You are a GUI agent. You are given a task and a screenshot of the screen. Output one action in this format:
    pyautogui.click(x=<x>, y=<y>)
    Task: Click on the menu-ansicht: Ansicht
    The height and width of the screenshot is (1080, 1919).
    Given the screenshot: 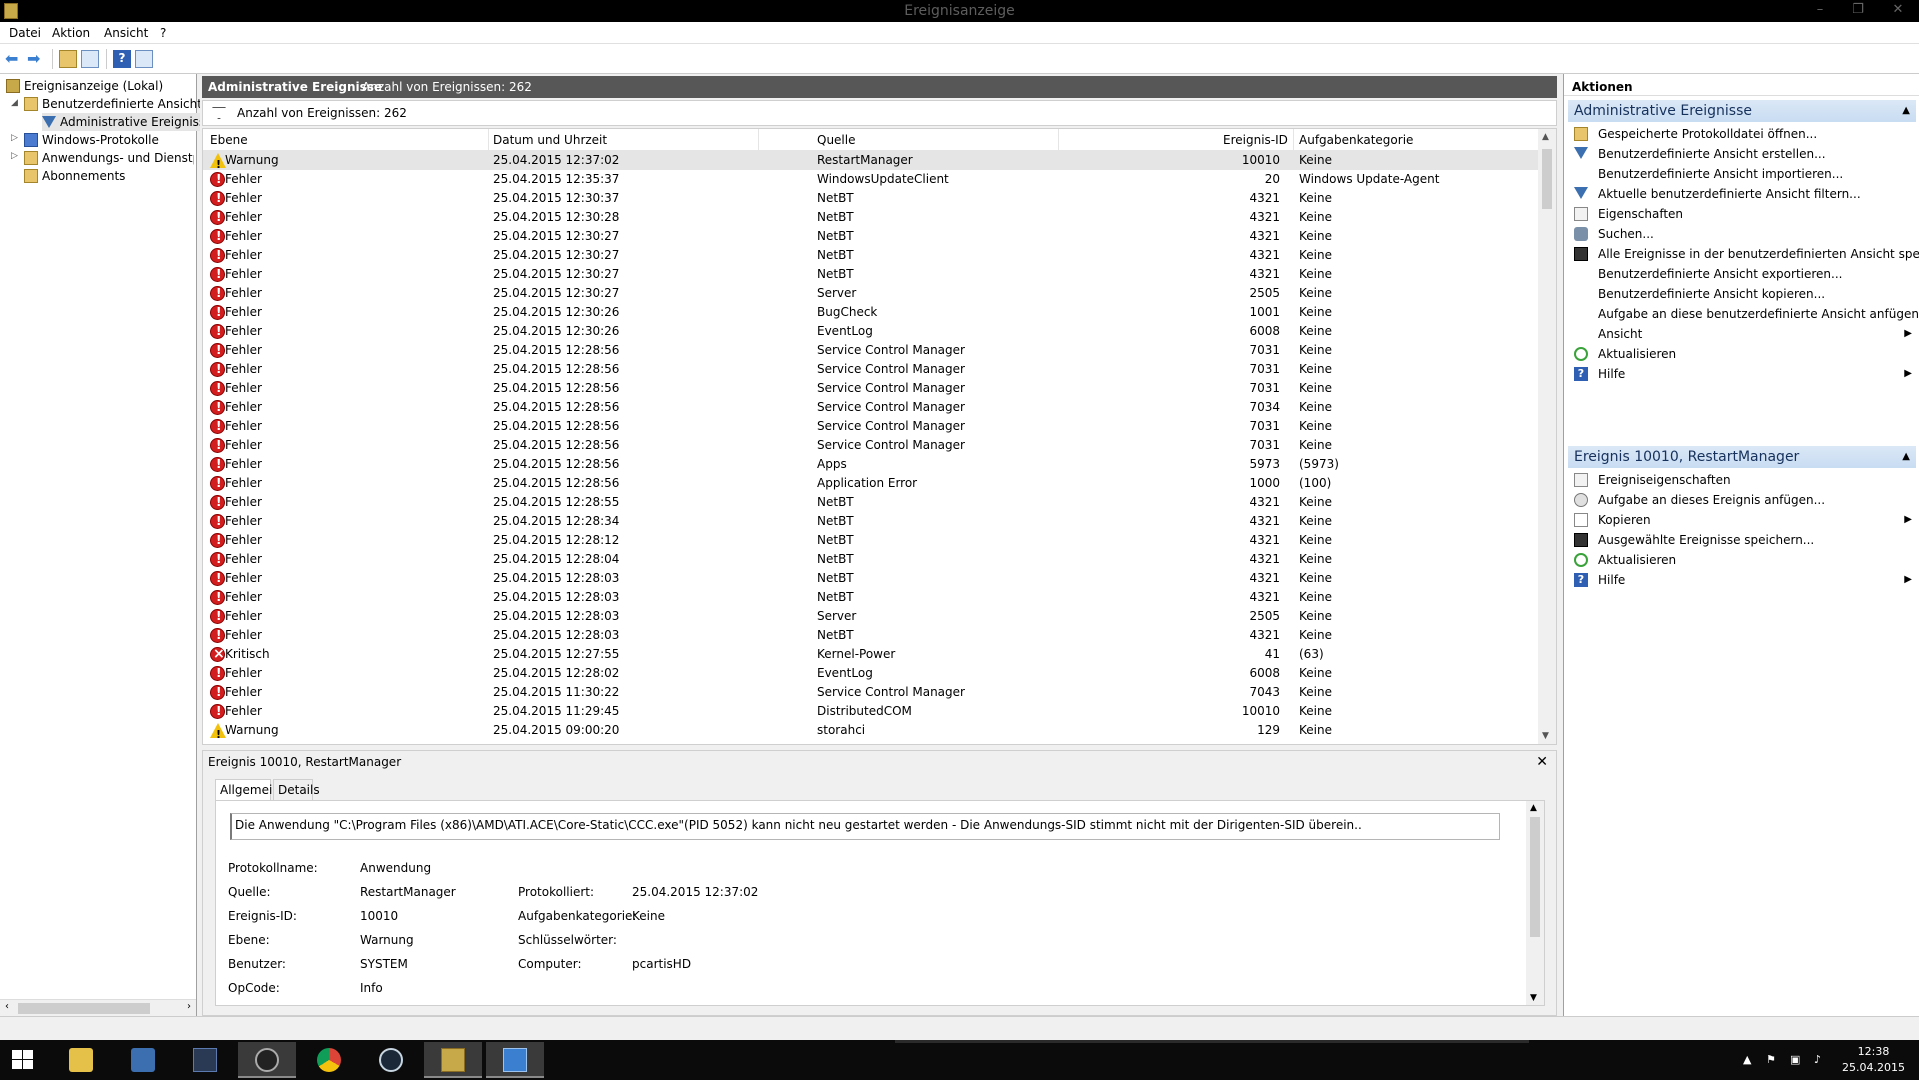 What is the action you would take?
    pyautogui.click(x=126, y=33)
    